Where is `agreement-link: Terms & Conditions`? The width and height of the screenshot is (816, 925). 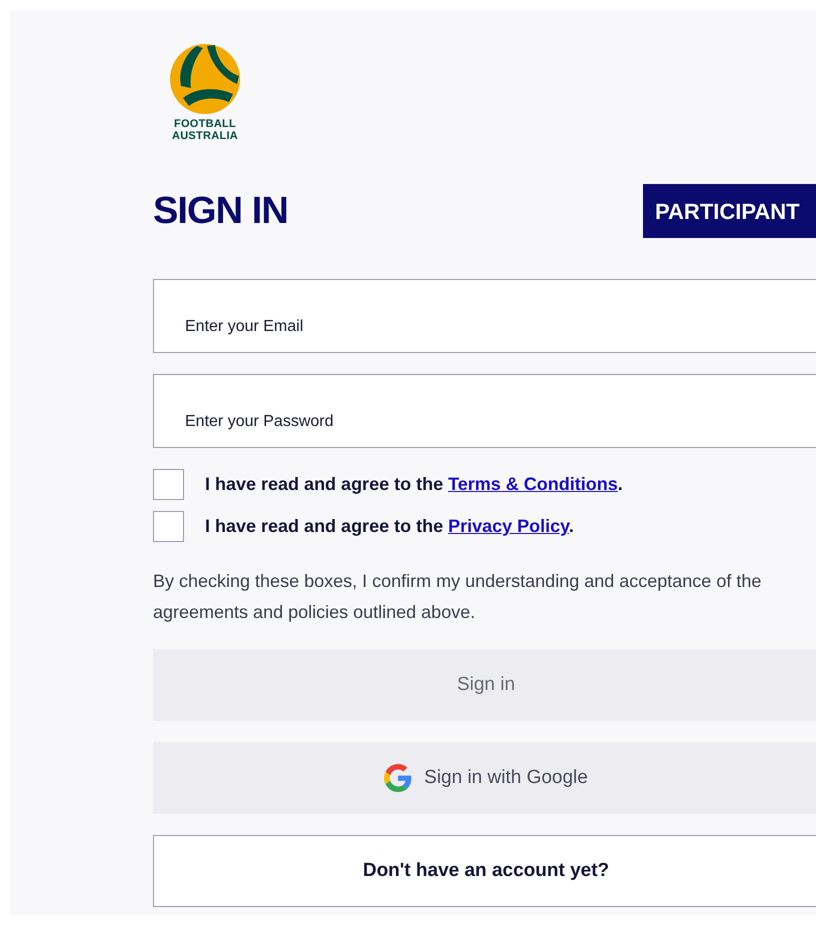 agreement-link: Terms & Conditions is located at coordinates (533, 484).